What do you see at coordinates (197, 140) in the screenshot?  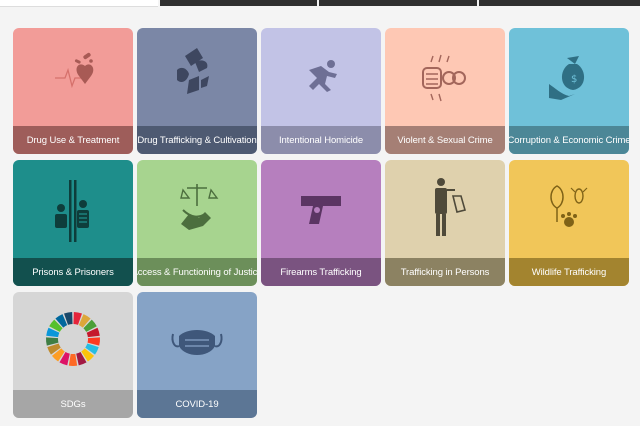 I see `tile-label: Drug Trafficking & Cultivation` at bounding box center [197, 140].